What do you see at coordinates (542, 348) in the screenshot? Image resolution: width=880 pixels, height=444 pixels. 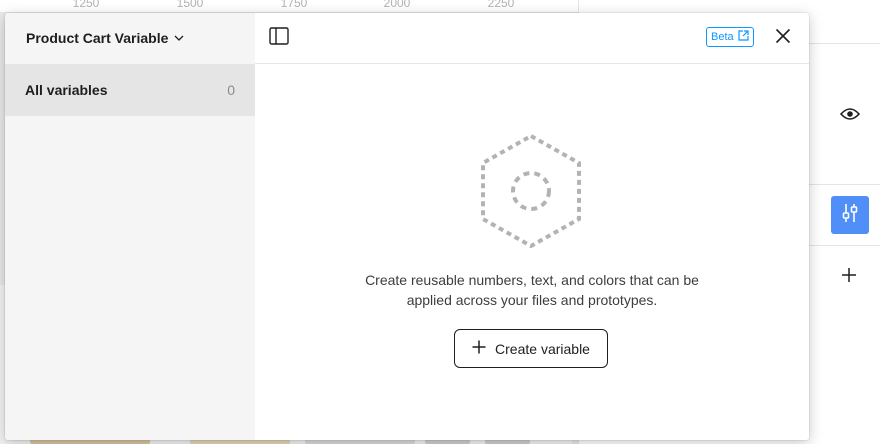 I see `create-variable-label: Create variable` at bounding box center [542, 348].